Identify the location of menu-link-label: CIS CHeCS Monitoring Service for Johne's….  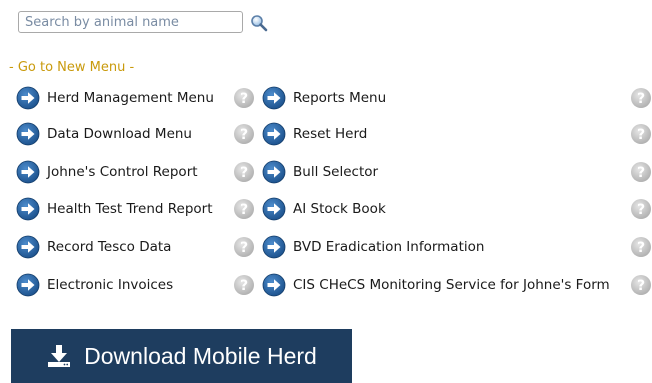
(451, 285).